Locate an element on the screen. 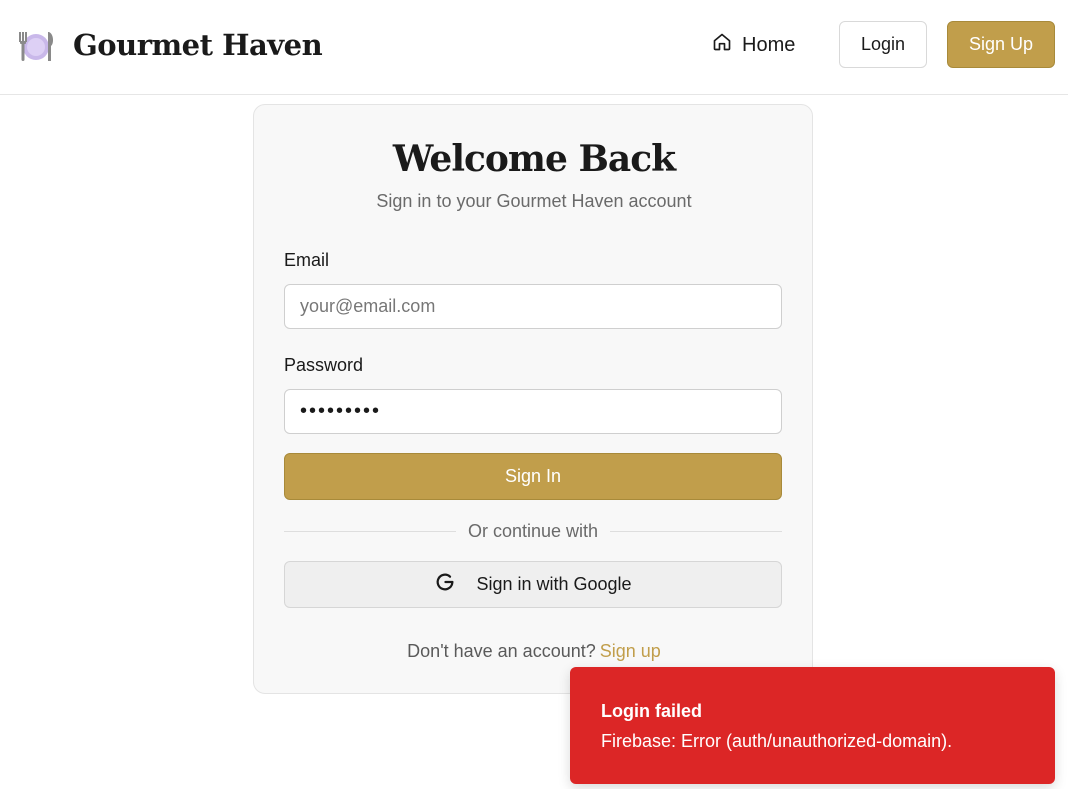  email-label: Email is located at coordinates (307, 260).